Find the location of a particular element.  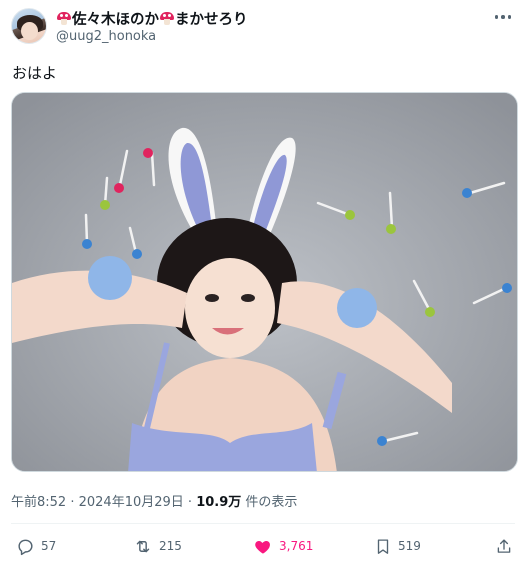

bookmark-icon is located at coordinates (383, 546).